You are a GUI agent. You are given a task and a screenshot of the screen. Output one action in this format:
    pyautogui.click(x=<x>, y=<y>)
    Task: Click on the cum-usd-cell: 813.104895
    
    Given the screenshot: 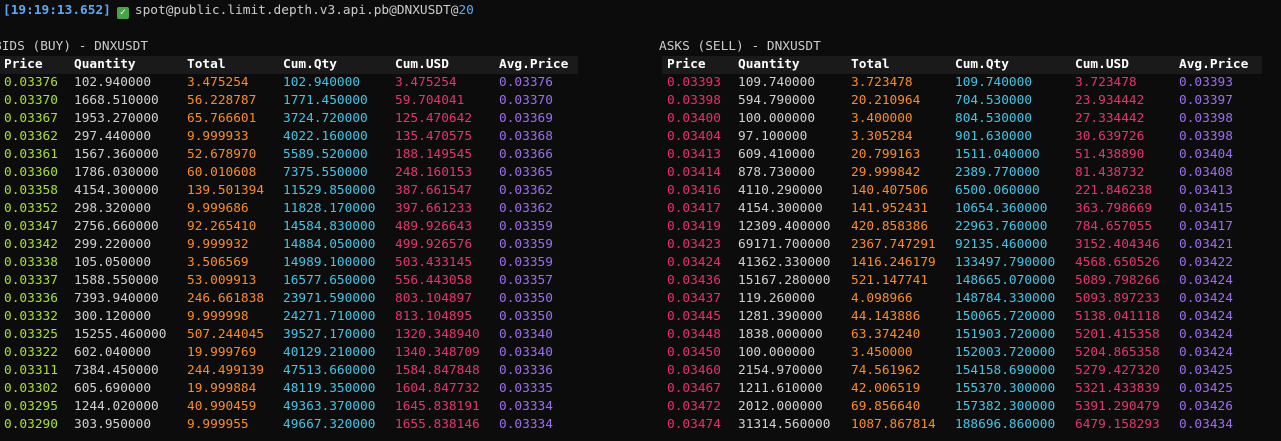 What is the action you would take?
    pyautogui.click(x=434, y=316)
    